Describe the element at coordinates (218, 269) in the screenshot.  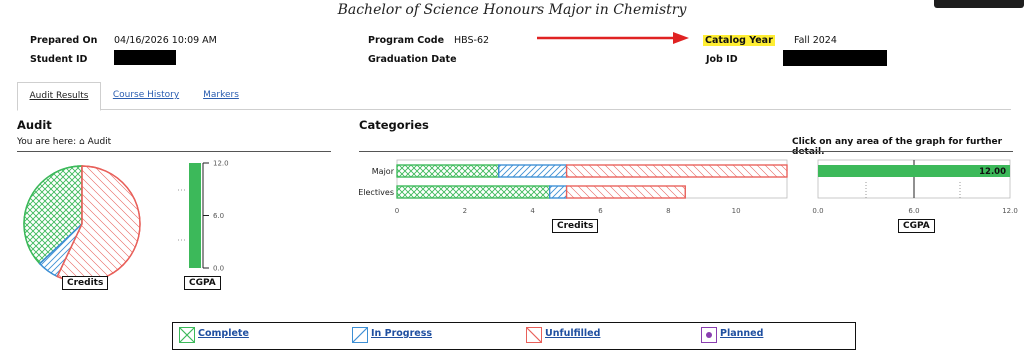
I see `cgpa-vertical-tick-label: 0.0` at that location.